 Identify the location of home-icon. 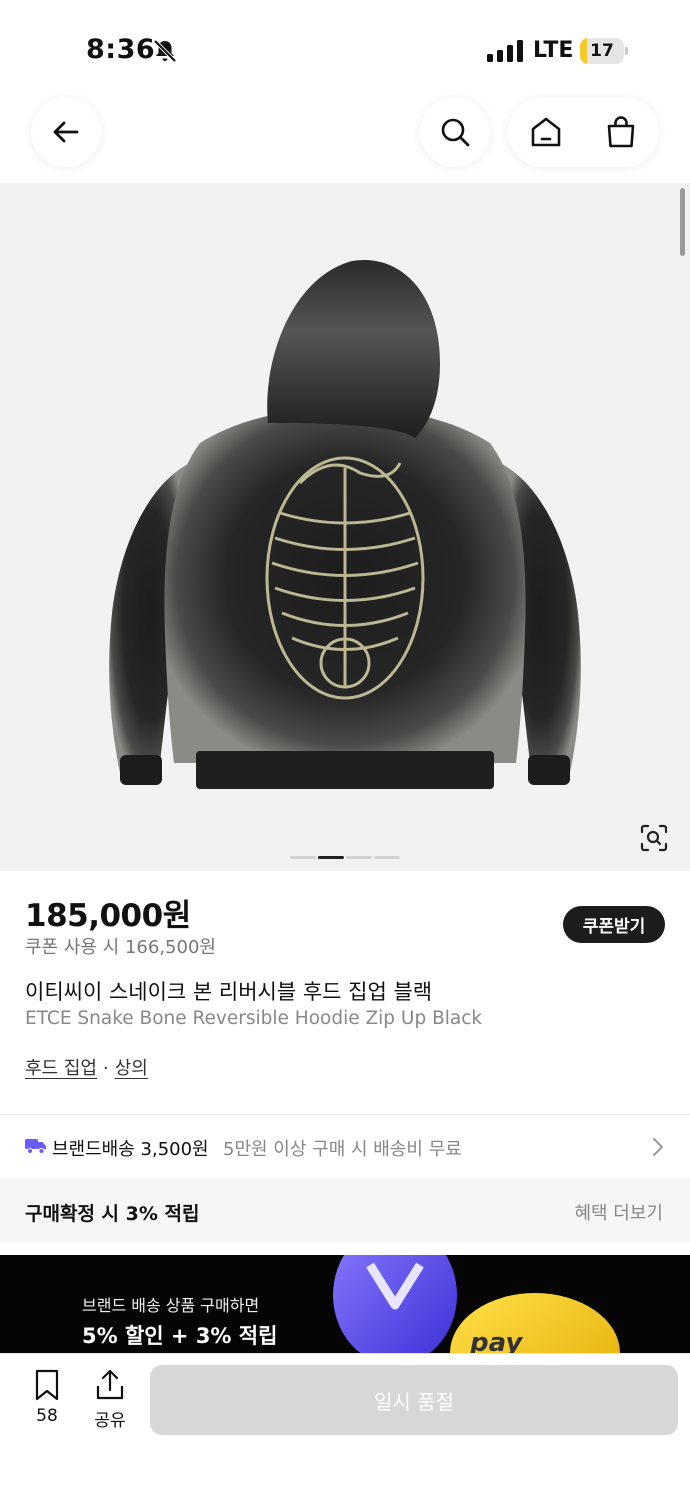
(546, 132).